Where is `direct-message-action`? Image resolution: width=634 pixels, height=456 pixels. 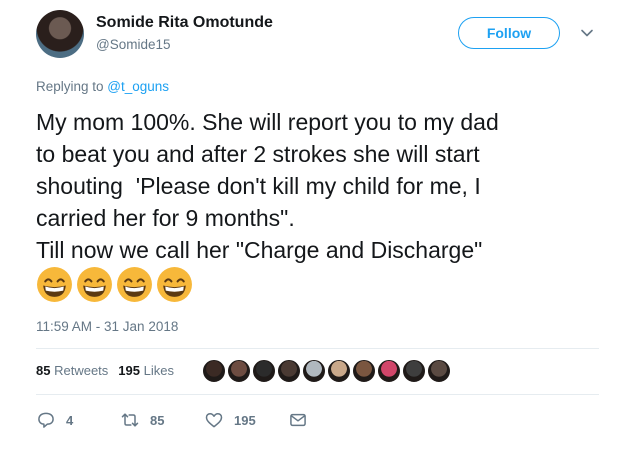 direct-message-action is located at coordinates (330, 420).